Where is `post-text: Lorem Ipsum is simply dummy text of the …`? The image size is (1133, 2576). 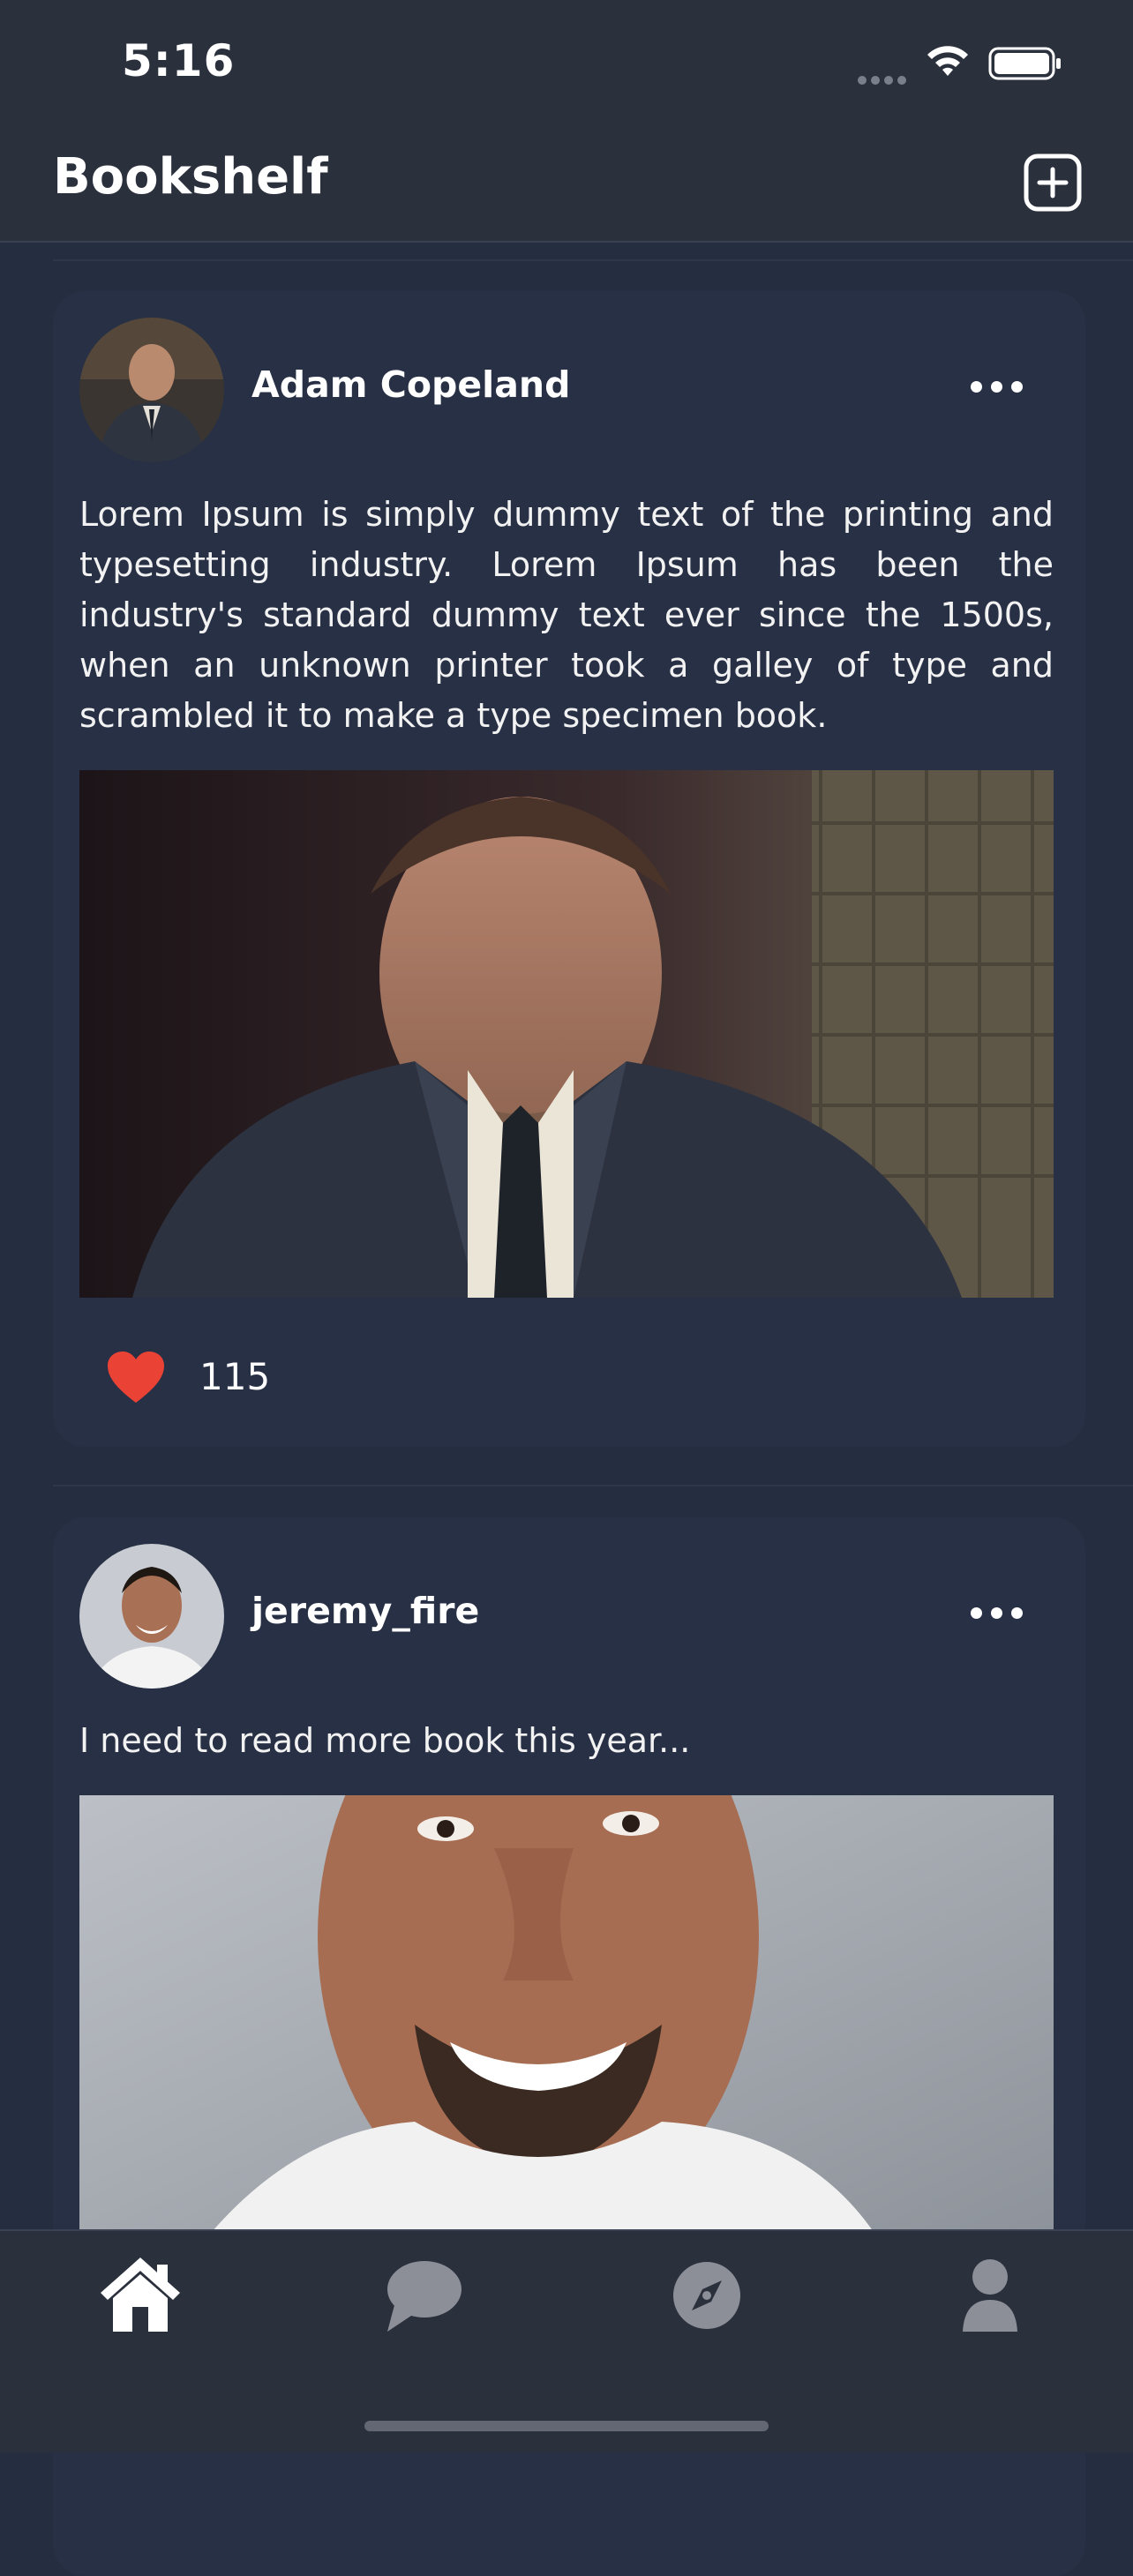 post-text: Lorem Ipsum is simply dummy text of the … is located at coordinates (566, 615).